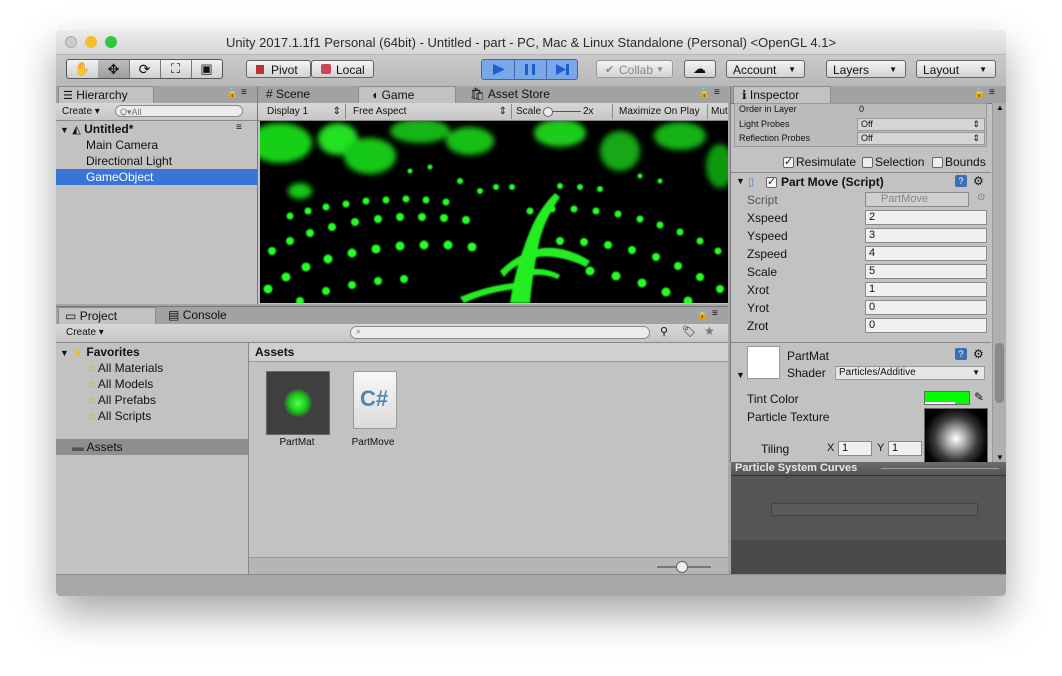 The width and height of the screenshot is (1062, 676). What do you see at coordinates (284, 70) in the screenshot?
I see `pivot-label: Pivot` at bounding box center [284, 70].